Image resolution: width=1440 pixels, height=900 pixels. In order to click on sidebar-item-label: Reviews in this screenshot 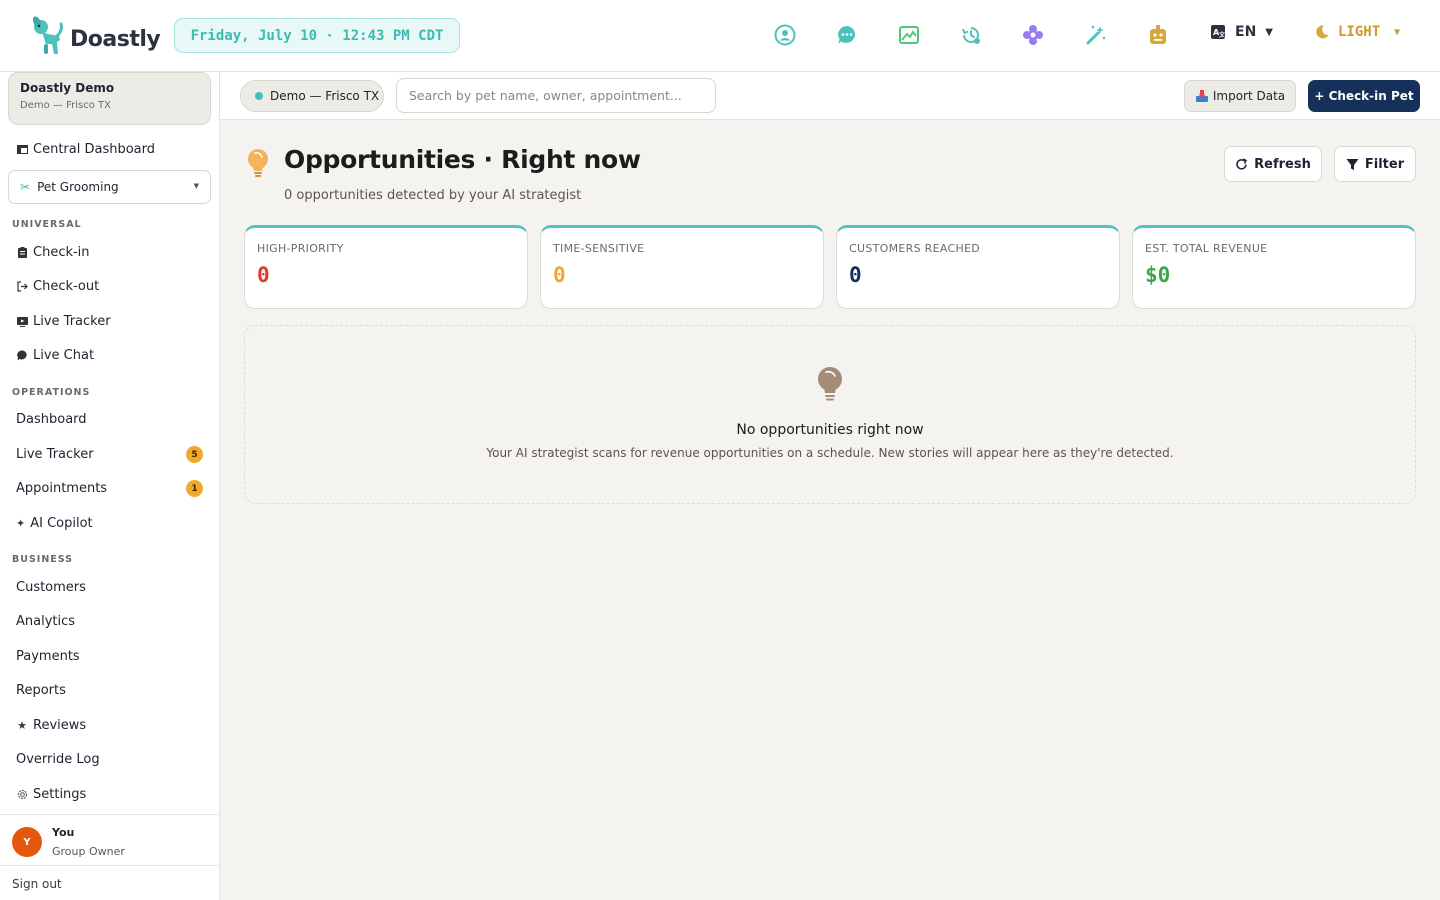, I will do `click(60, 725)`.